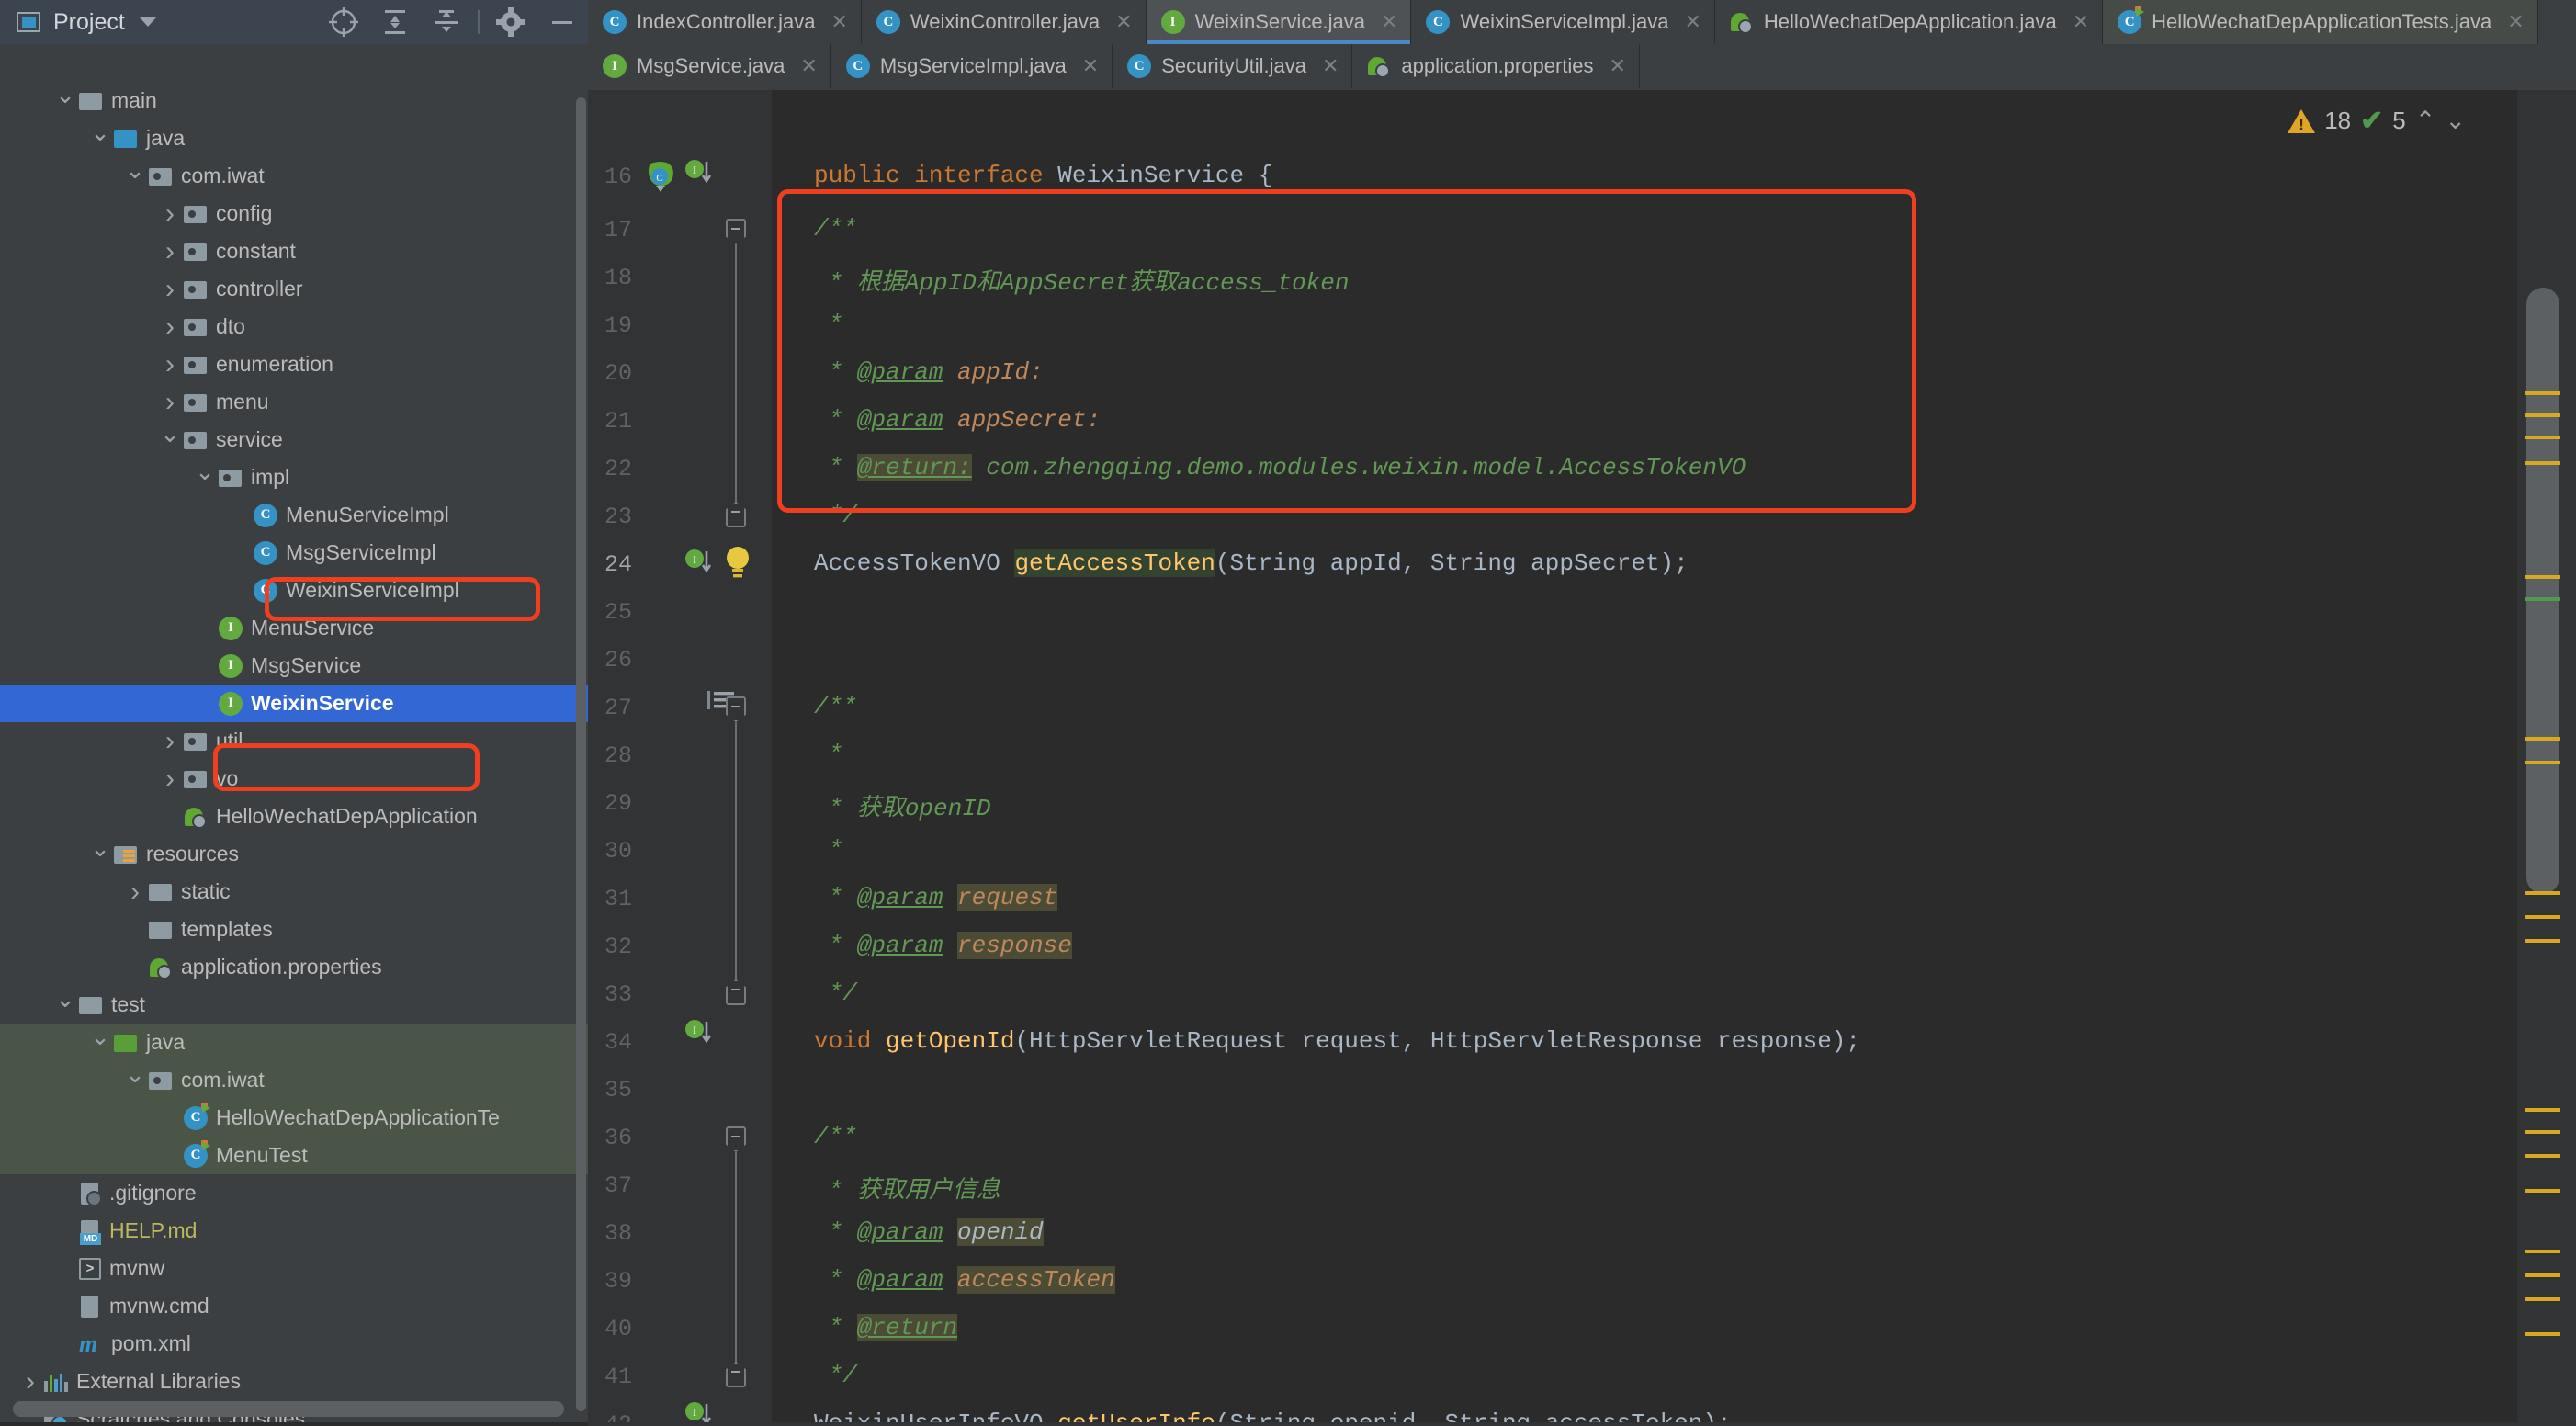 The height and width of the screenshot is (1426, 2576). Describe the element at coordinates (294, 439) in the screenshot. I see `tree-item-service: service` at that location.